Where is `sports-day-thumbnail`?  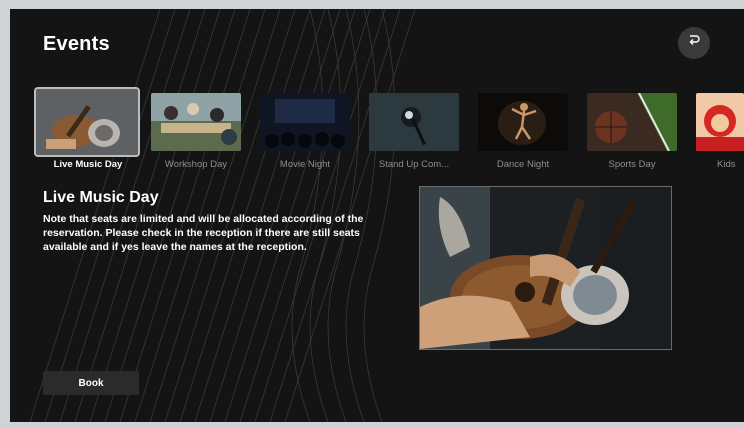 sports-day-thumbnail is located at coordinates (632, 122).